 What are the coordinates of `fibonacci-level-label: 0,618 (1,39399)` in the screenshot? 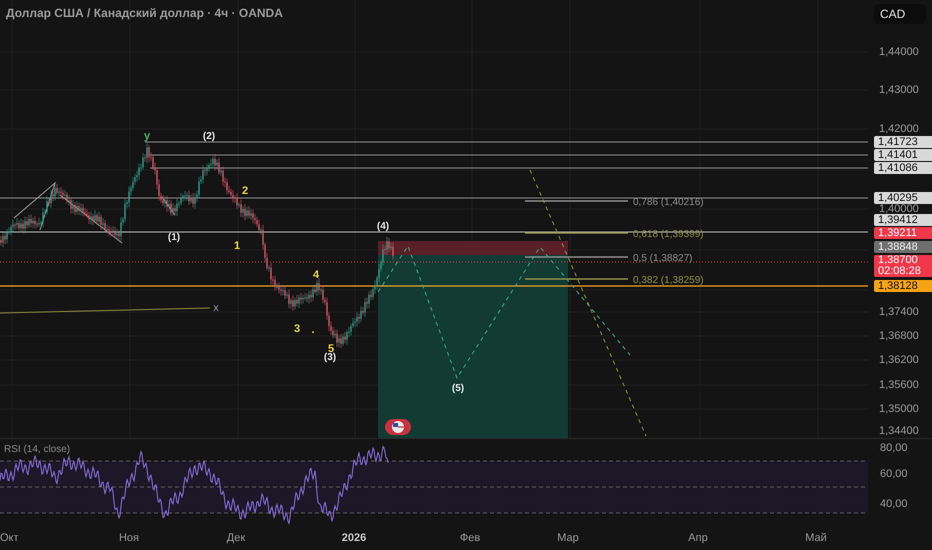 It's located at (668, 234).